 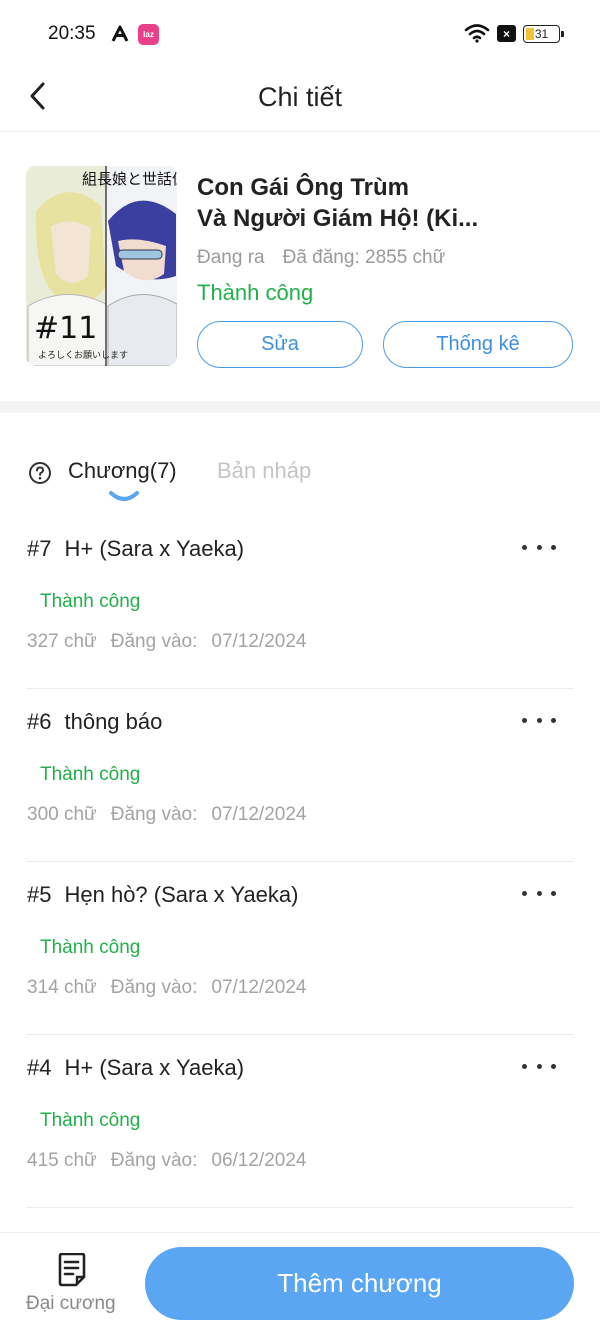 I want to click on stats-button: Thống kê, so click(x=478, y=344).